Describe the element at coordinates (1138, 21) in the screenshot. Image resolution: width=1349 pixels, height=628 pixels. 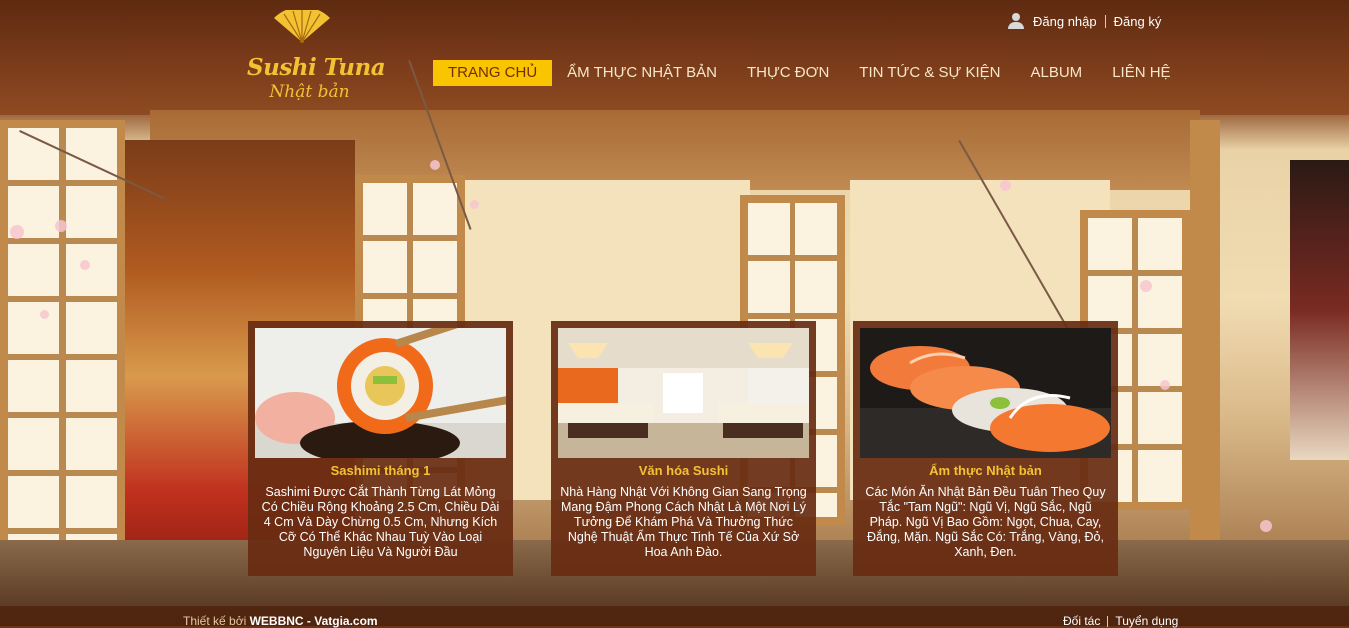
I see `register-link: Đăng ký` at that location.